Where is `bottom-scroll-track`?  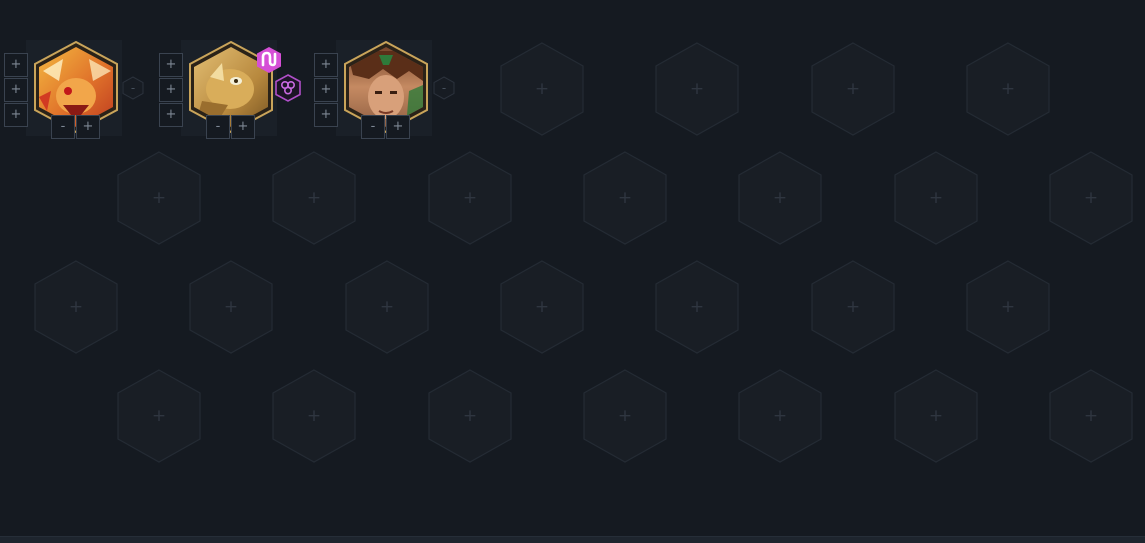 bottom-scroll-track is located at coordinates (572, 539).